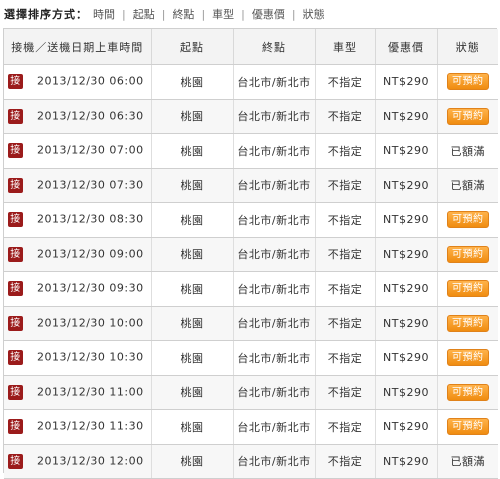  What do you see at coordinates (90, 254) in the screenshot?
I see `datetime-text: 2013/12/30 09:00` at bounding box center [90, 254].